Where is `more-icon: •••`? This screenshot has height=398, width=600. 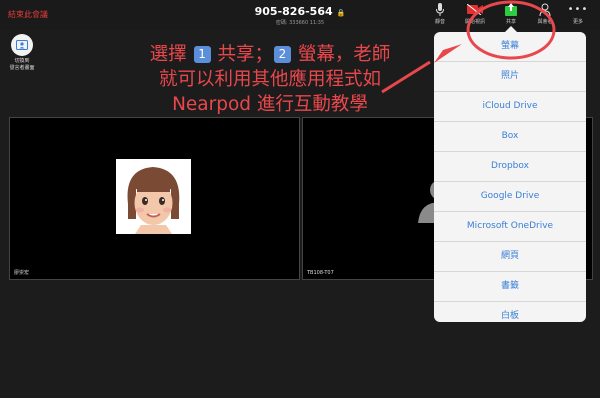 more-icon: ••• is located at coordinates (578, 9).